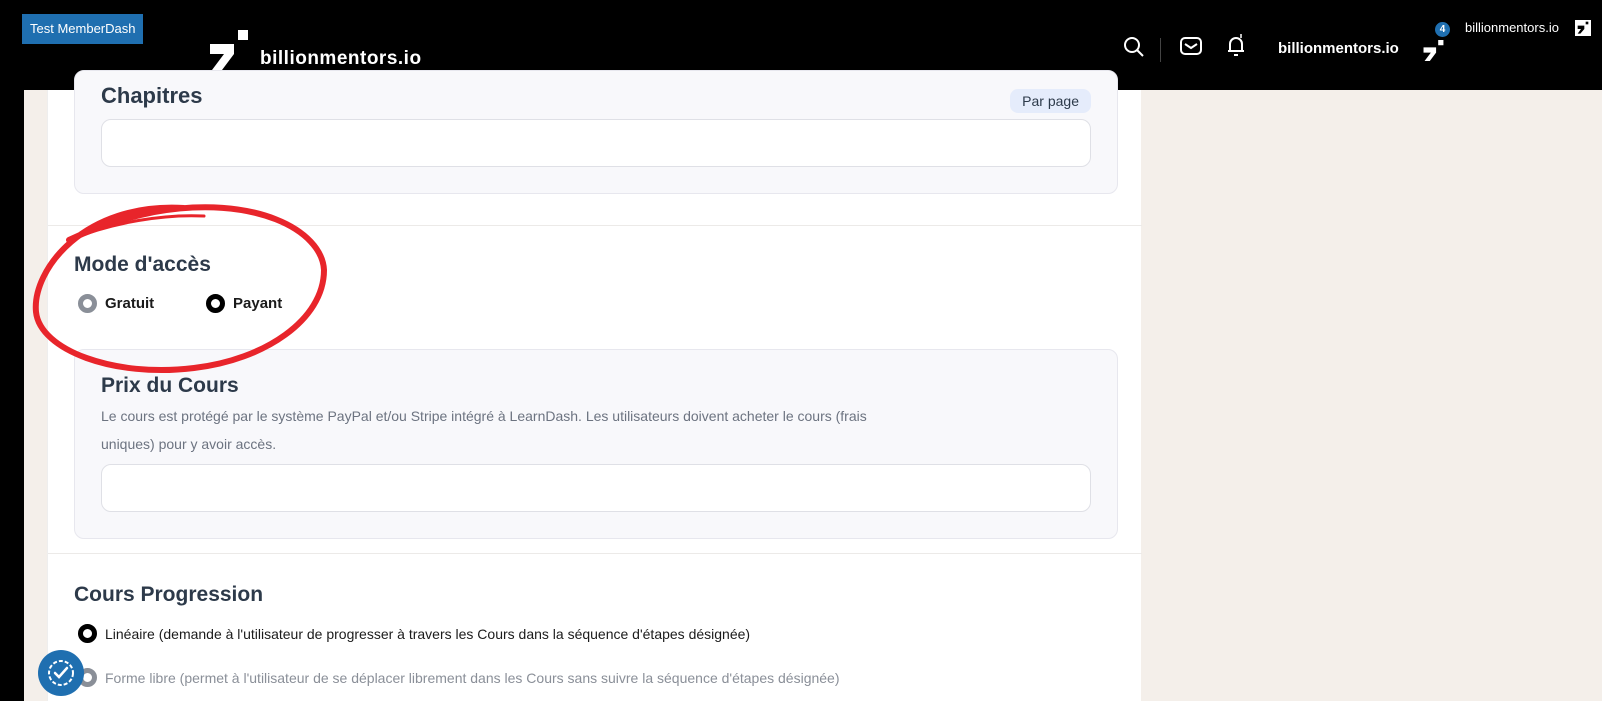  I want to click on radio-label: Payant, so click(258, 303).